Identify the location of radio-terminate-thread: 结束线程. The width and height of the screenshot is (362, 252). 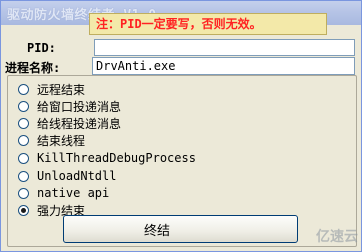
(51, 140).